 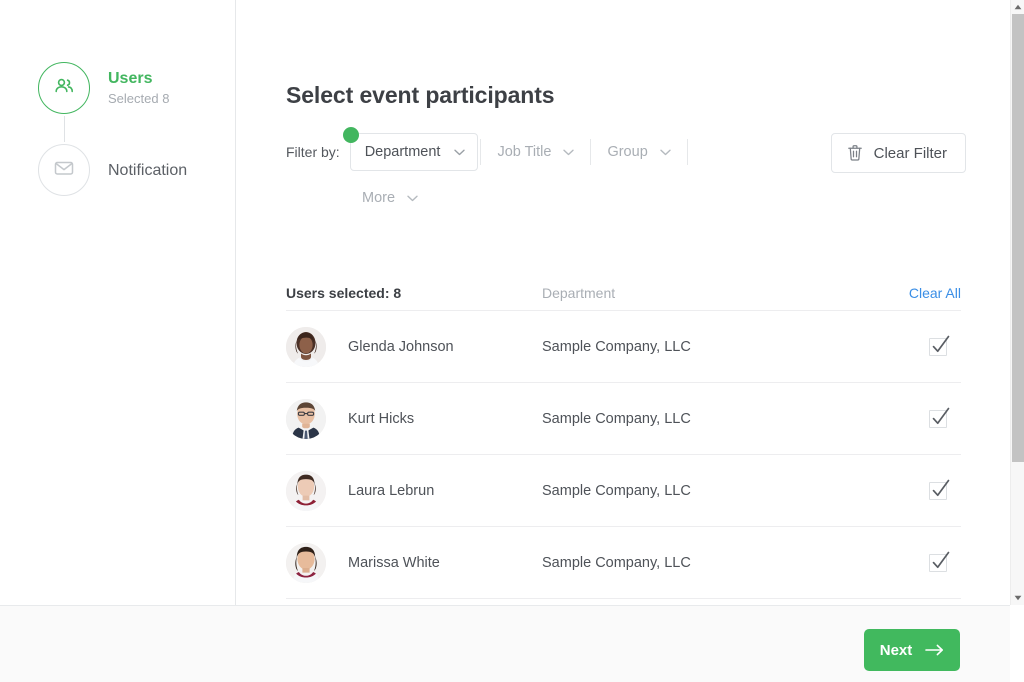 What do you see at coordinates (103, 88) in the screenshot?
I see `sidebar-step-users: Users Selected 8` at bounding box center [103, 88].